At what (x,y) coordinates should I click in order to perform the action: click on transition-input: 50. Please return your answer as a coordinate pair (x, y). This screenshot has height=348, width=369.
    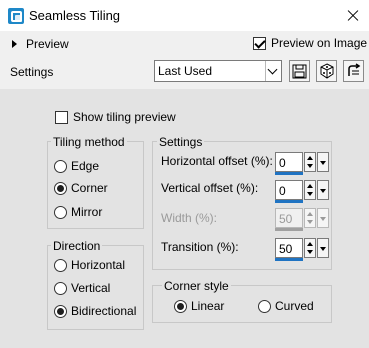
    Looking at the image, I should click on (289, 249).